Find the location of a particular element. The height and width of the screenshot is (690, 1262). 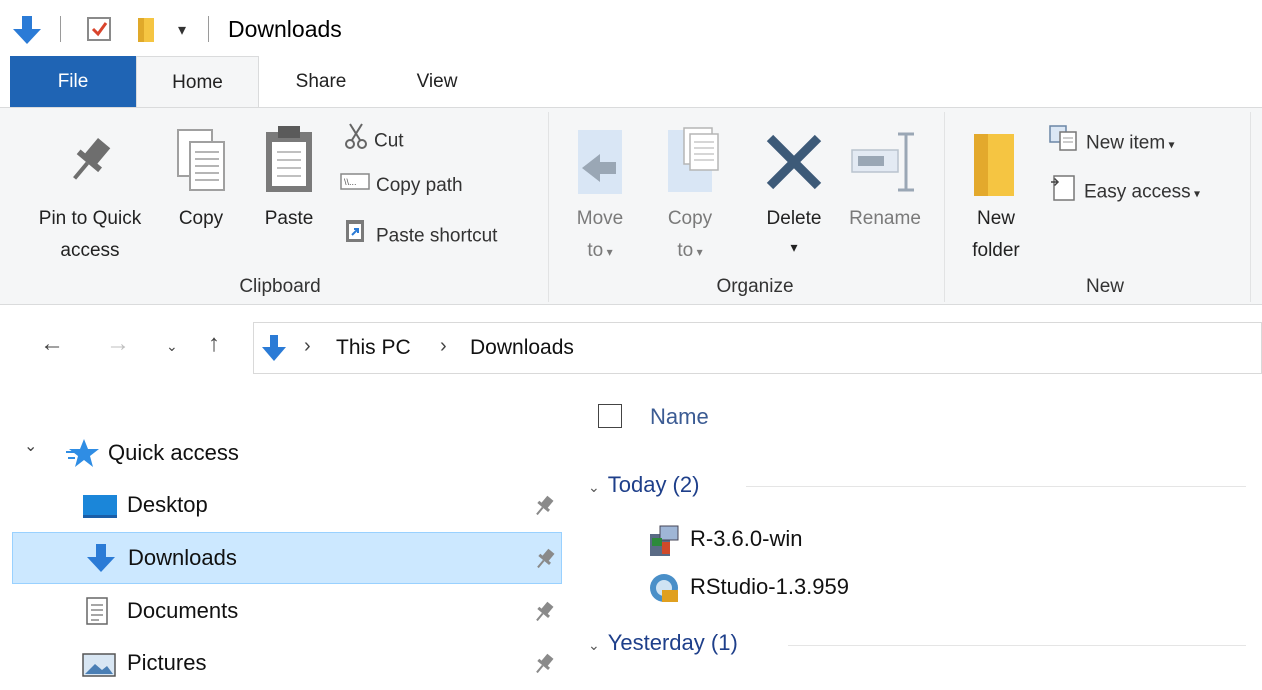

pin-label-line2: access is located at coordinates (90, 250).